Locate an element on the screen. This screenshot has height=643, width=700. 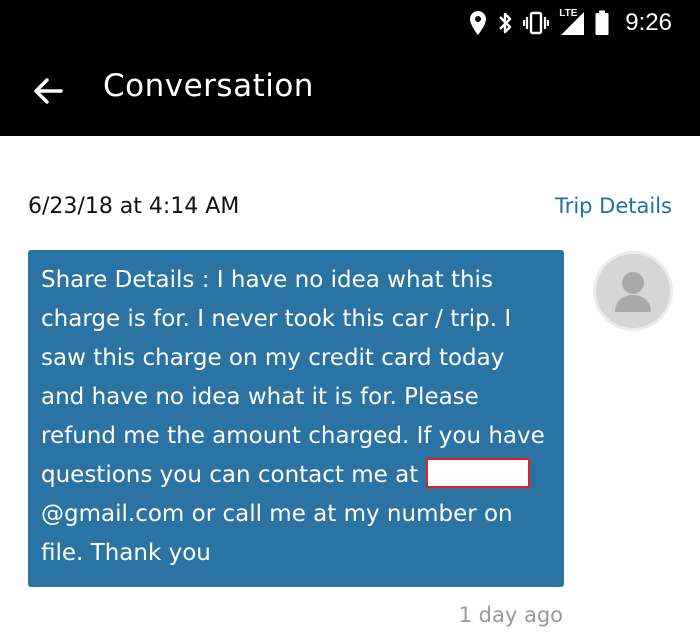
vibrate-icon is located at coordinates (536, 23).